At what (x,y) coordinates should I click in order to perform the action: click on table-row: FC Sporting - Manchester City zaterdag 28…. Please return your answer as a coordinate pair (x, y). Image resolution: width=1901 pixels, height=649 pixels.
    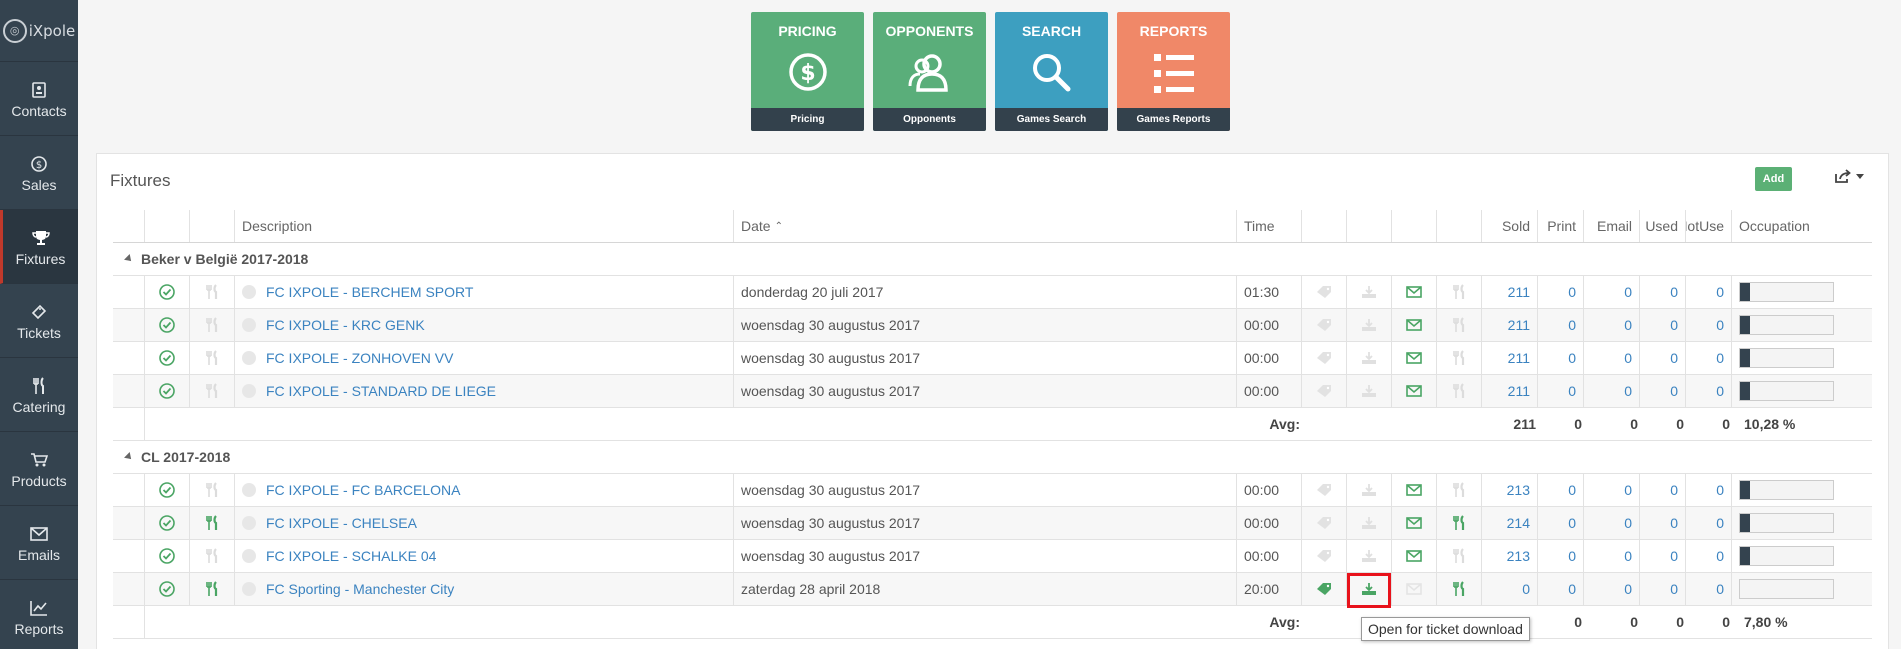
    Looking at the image, I should click on (992, 589).